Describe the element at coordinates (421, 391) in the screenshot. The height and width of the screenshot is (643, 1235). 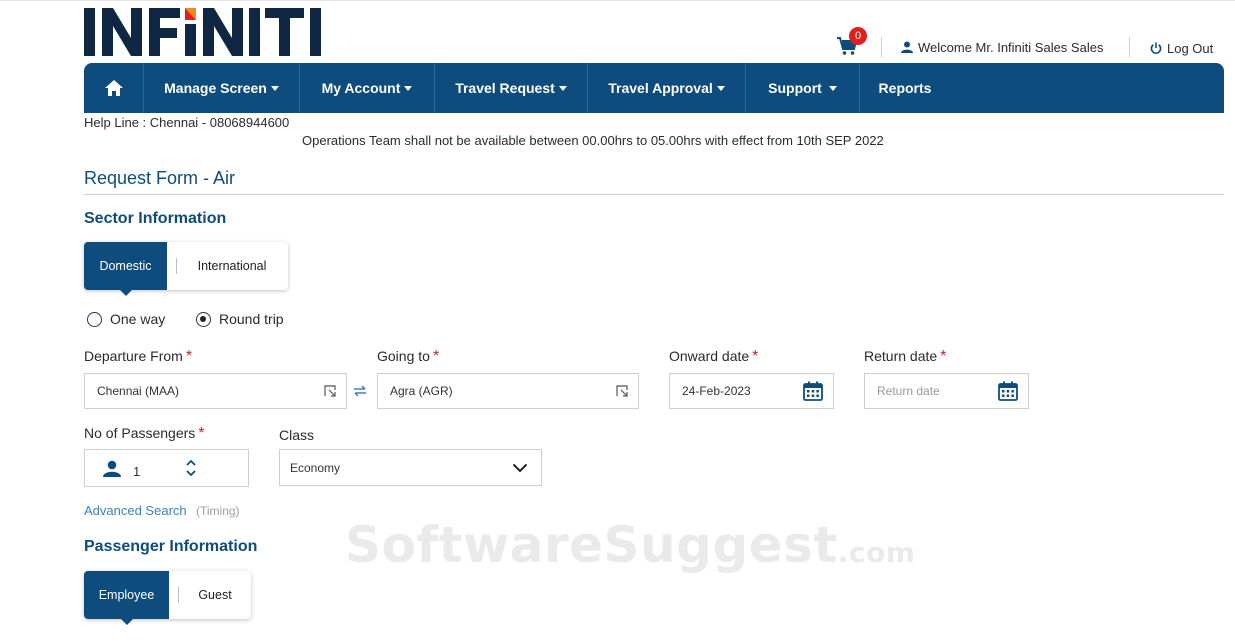
I see `going-to-value: Agra (AGR)` at that location.